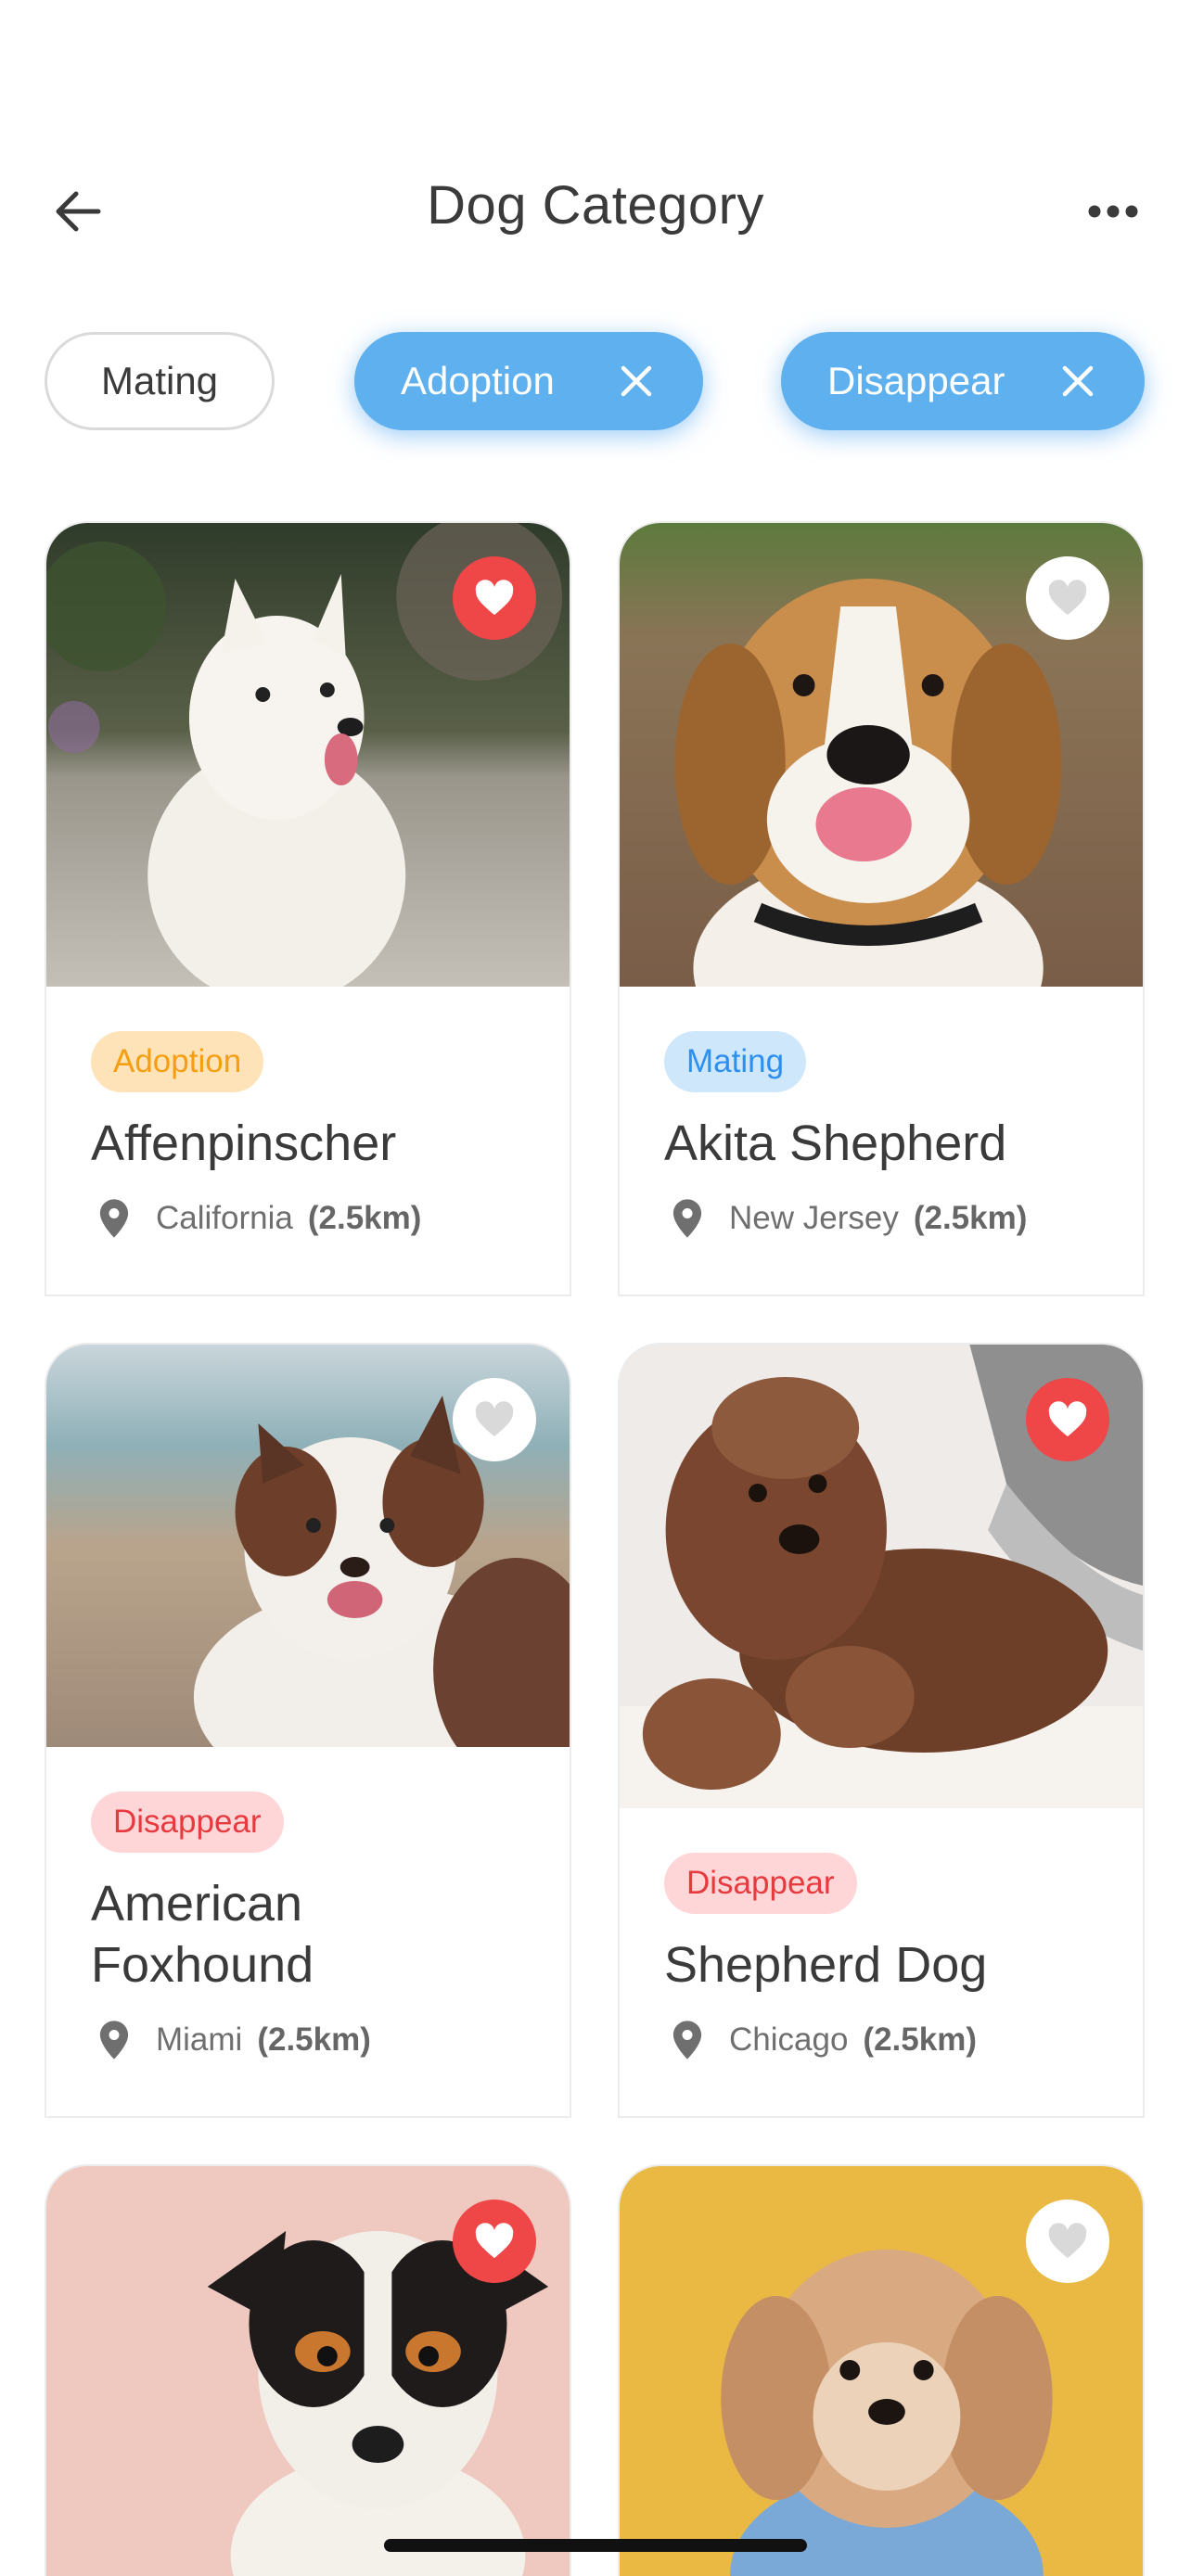  I want to click on category-badge: Adoption, so click(177, 1062).